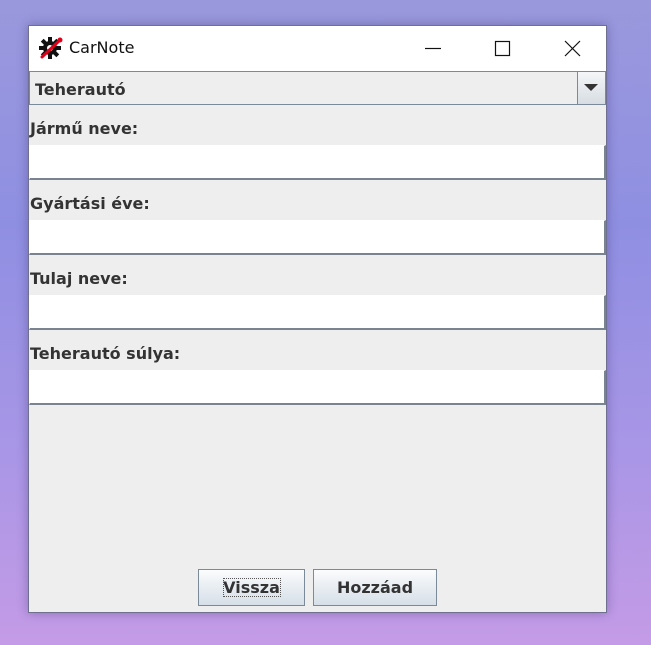 The height and width of the screenshot is (645, 651). Describe the element at coordinates (317, 237) in the screenshot. I see `production-year-input` at that location.